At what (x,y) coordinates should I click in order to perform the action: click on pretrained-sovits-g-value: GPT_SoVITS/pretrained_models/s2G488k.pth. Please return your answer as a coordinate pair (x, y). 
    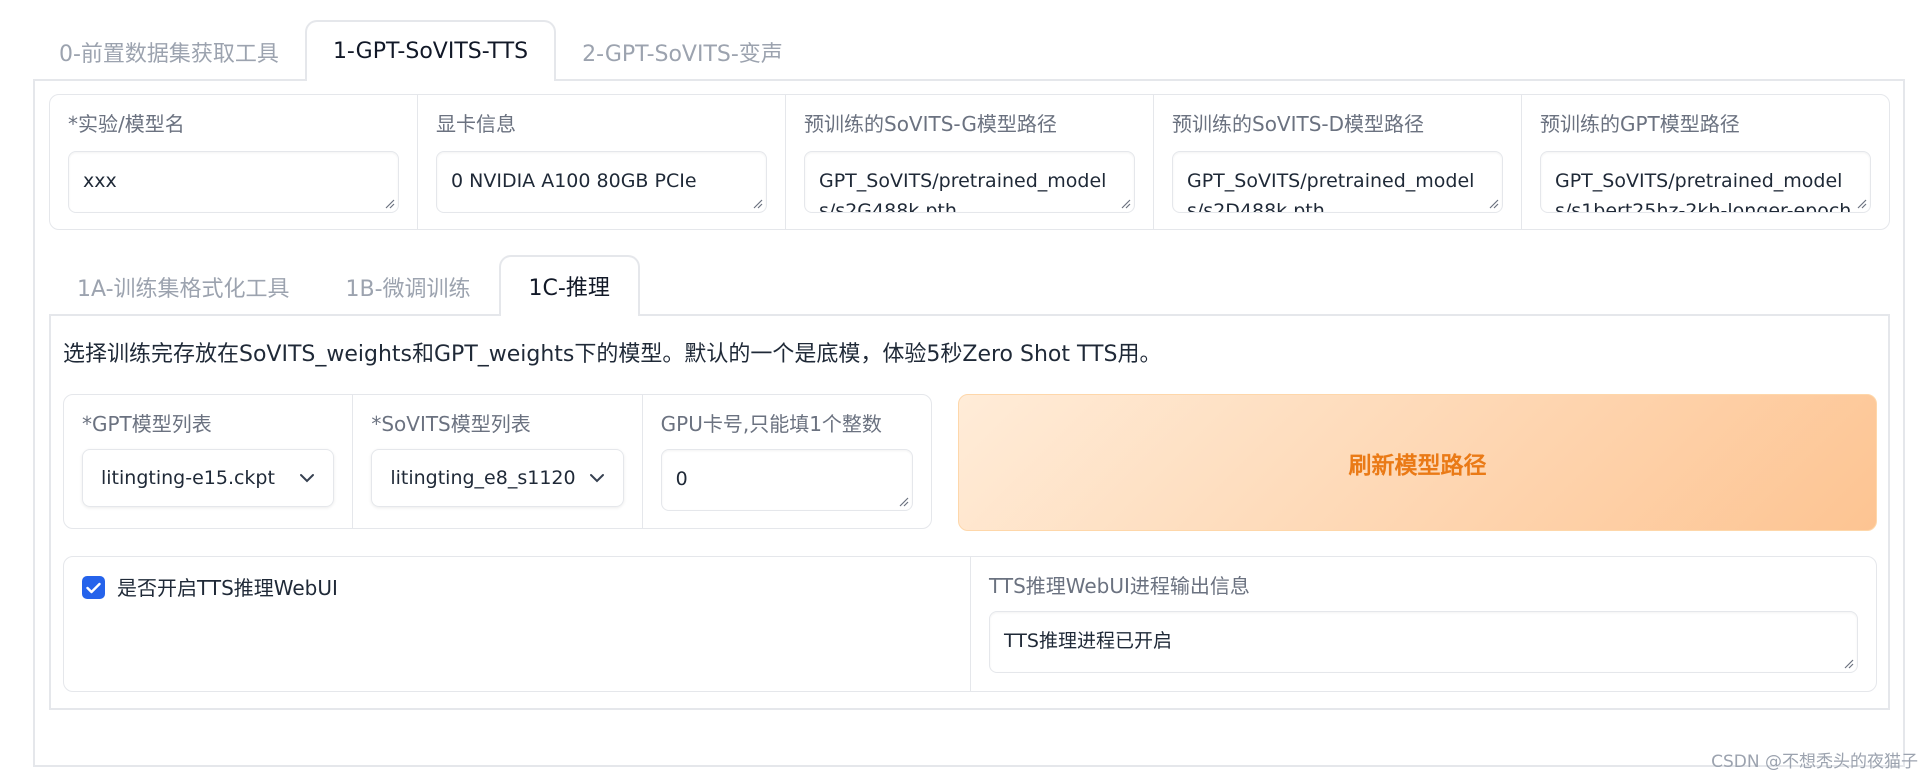
    Looking at the image, I should click on (963, 191).